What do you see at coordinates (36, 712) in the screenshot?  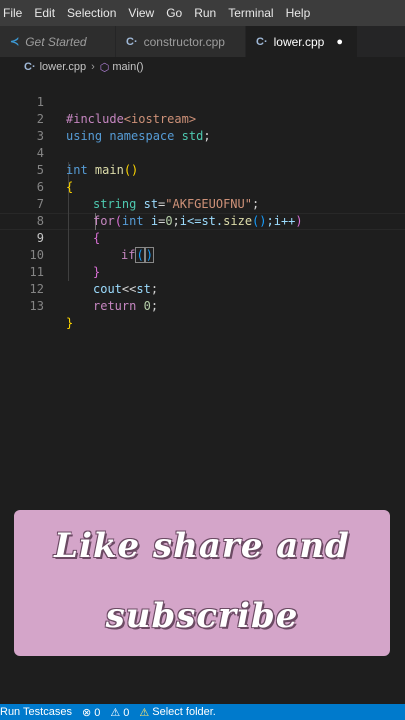 I see `run-testcases-button: Run Testcases` at bounding box center [36, 712].